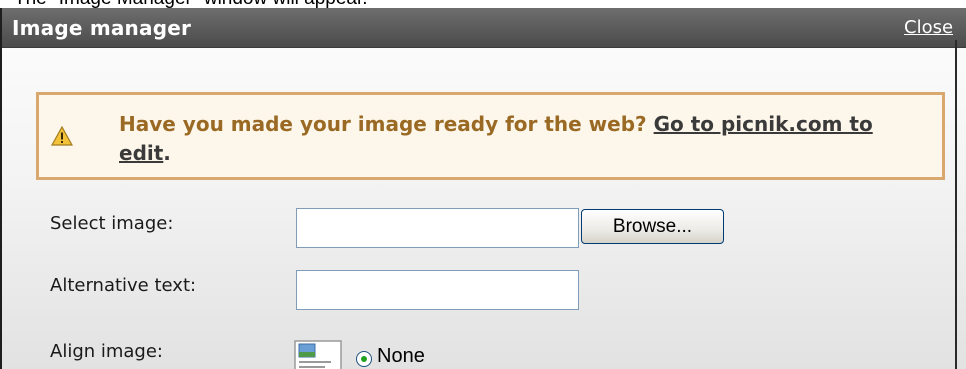 The width and height of the screenshot is (966, 369). What do you see at coordinates (62, 136) in the screenshot?
I see `warning-icon` at bounding box center [62, 136].